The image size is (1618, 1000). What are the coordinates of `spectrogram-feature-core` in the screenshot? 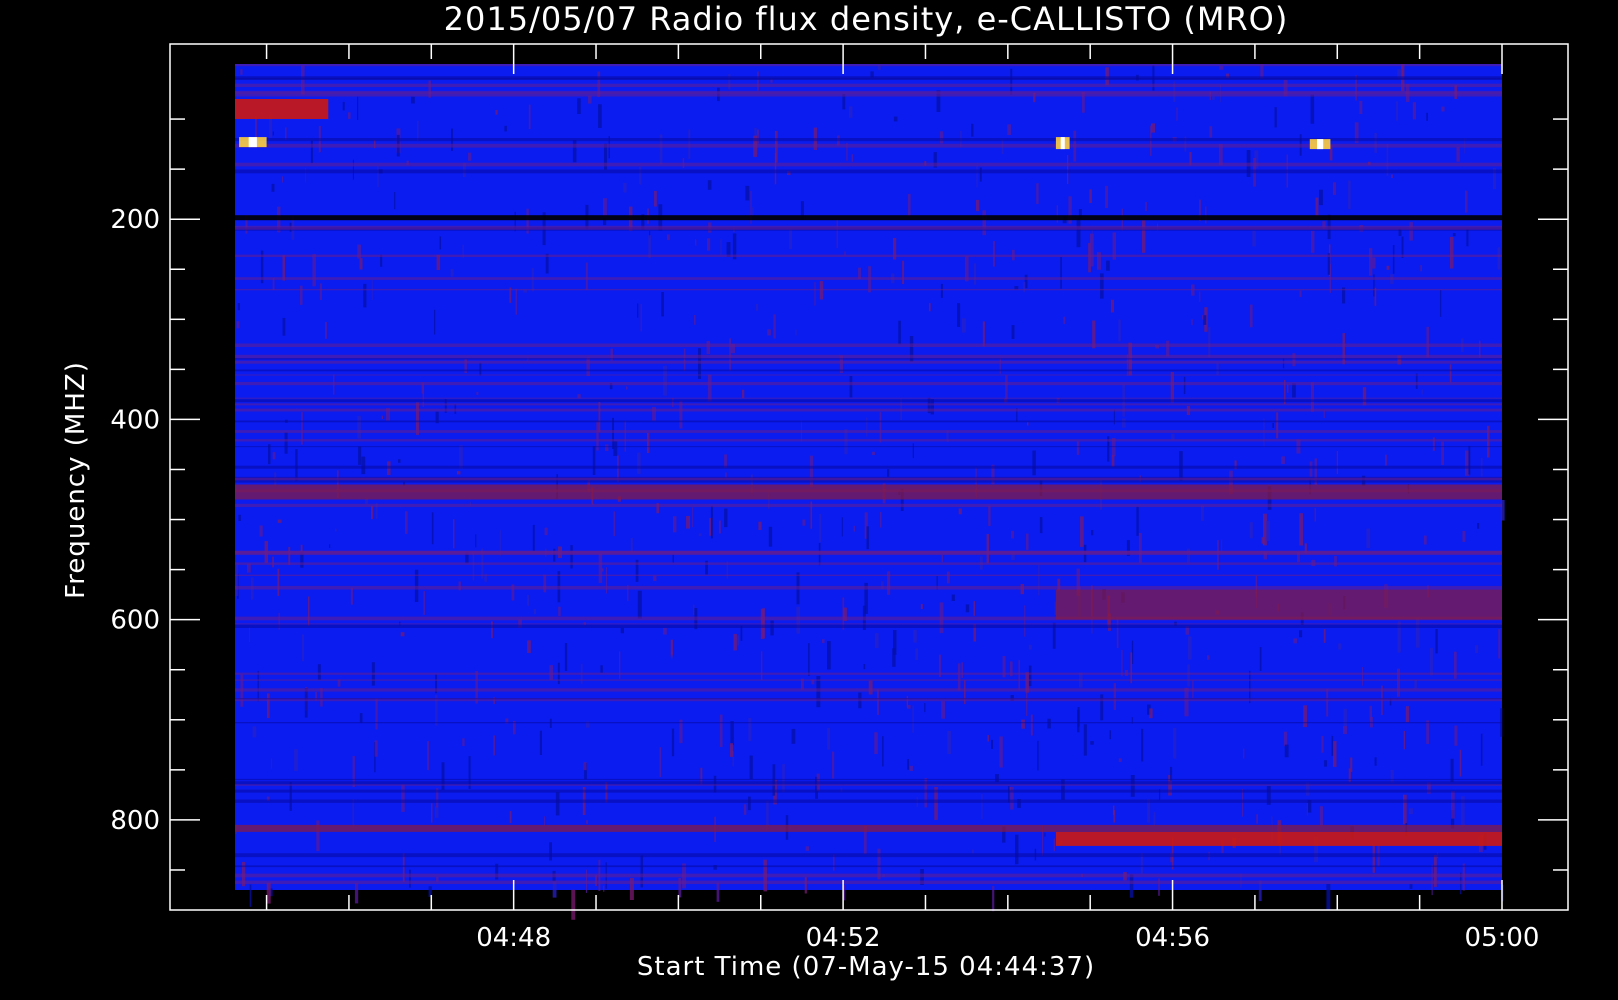 It's located at (1320, 144).